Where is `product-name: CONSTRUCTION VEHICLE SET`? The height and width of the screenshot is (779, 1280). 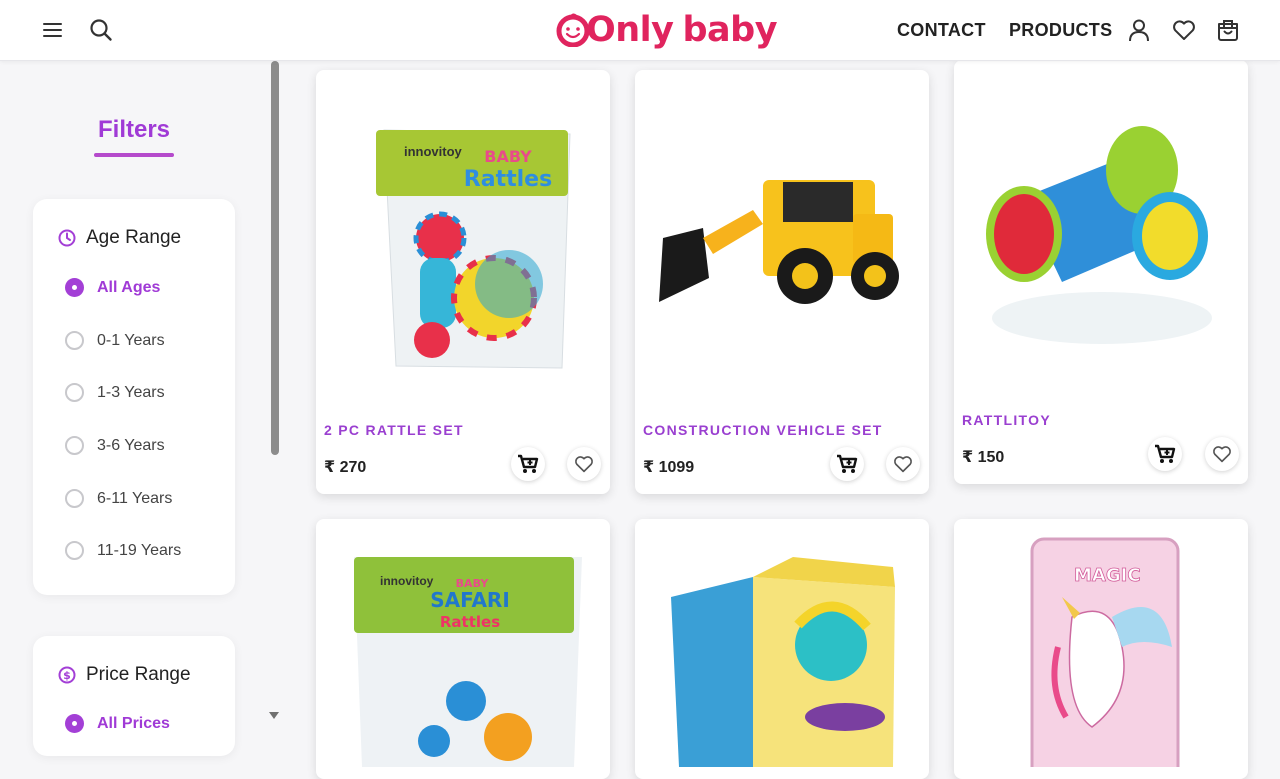 product-name: CONSTRUCTION VEHICLE SET is located at coordinates (763, 430).